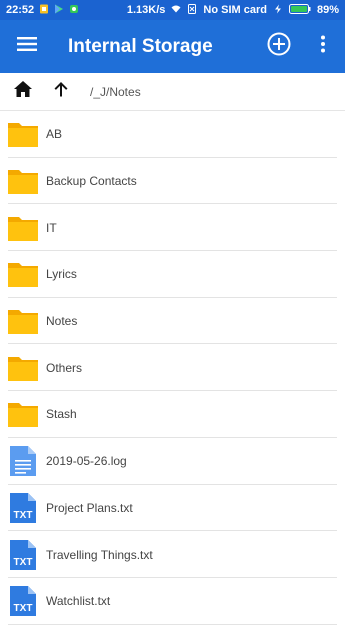  What do you see at coordinates (172, 601) in the screenshot?
I see `list-item: TXT Watchlist.txt` at bounding box center [172, 601].